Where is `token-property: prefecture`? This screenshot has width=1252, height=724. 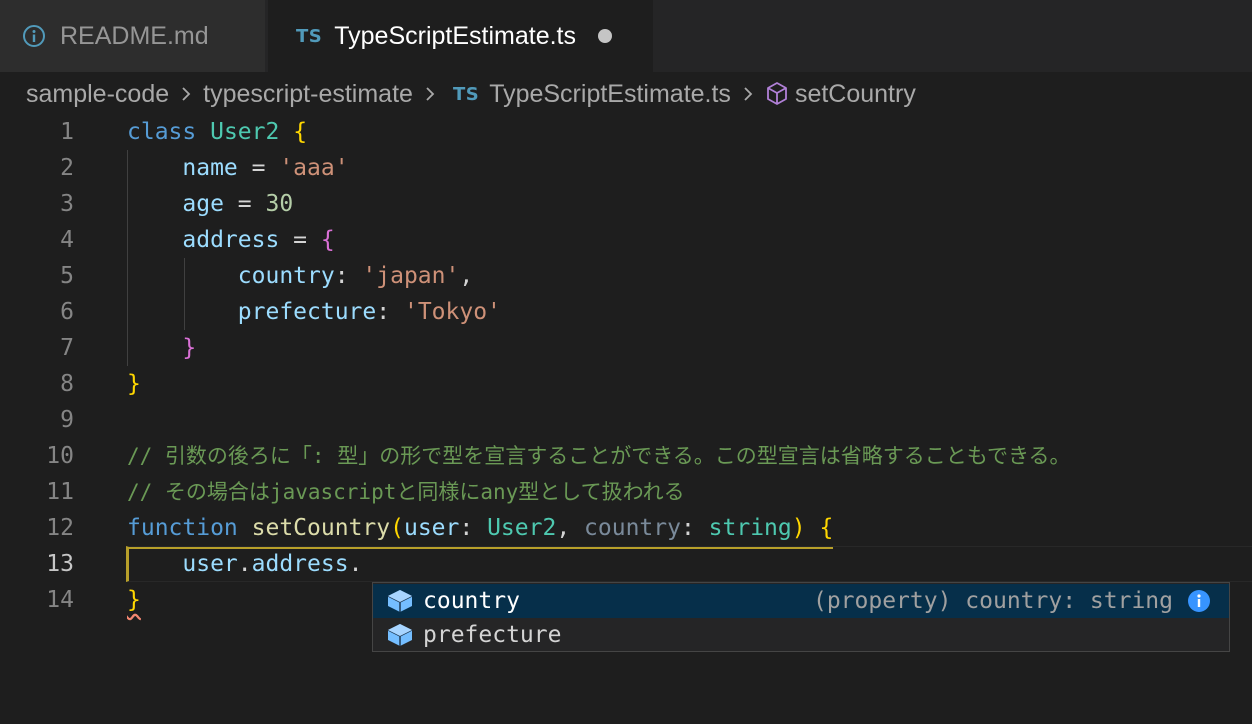
token-property: prefecture is located at coordinates (307, 312).